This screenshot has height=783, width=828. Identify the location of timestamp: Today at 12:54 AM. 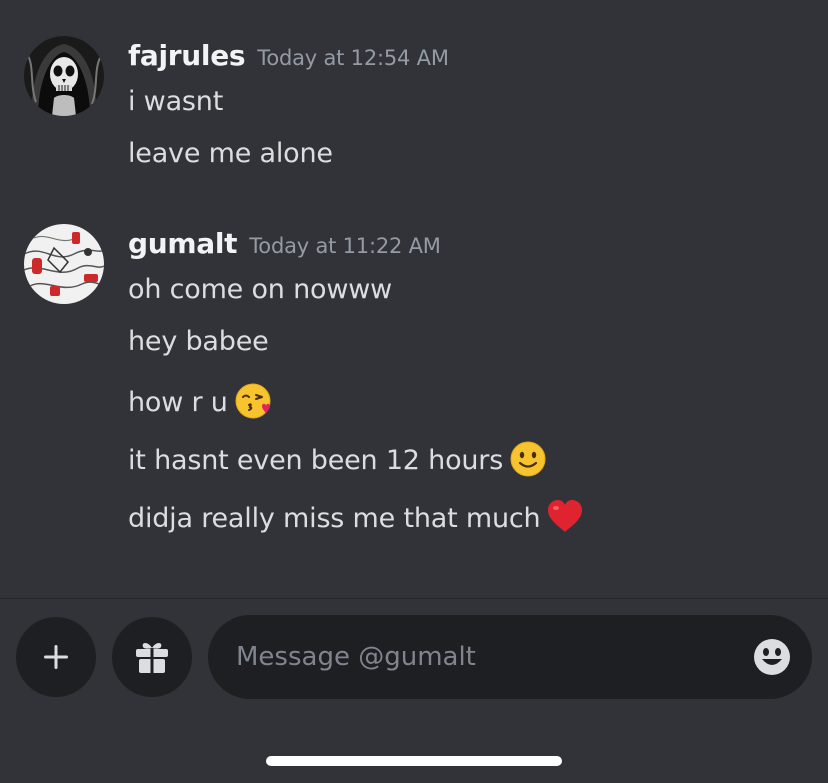
(353, 58).